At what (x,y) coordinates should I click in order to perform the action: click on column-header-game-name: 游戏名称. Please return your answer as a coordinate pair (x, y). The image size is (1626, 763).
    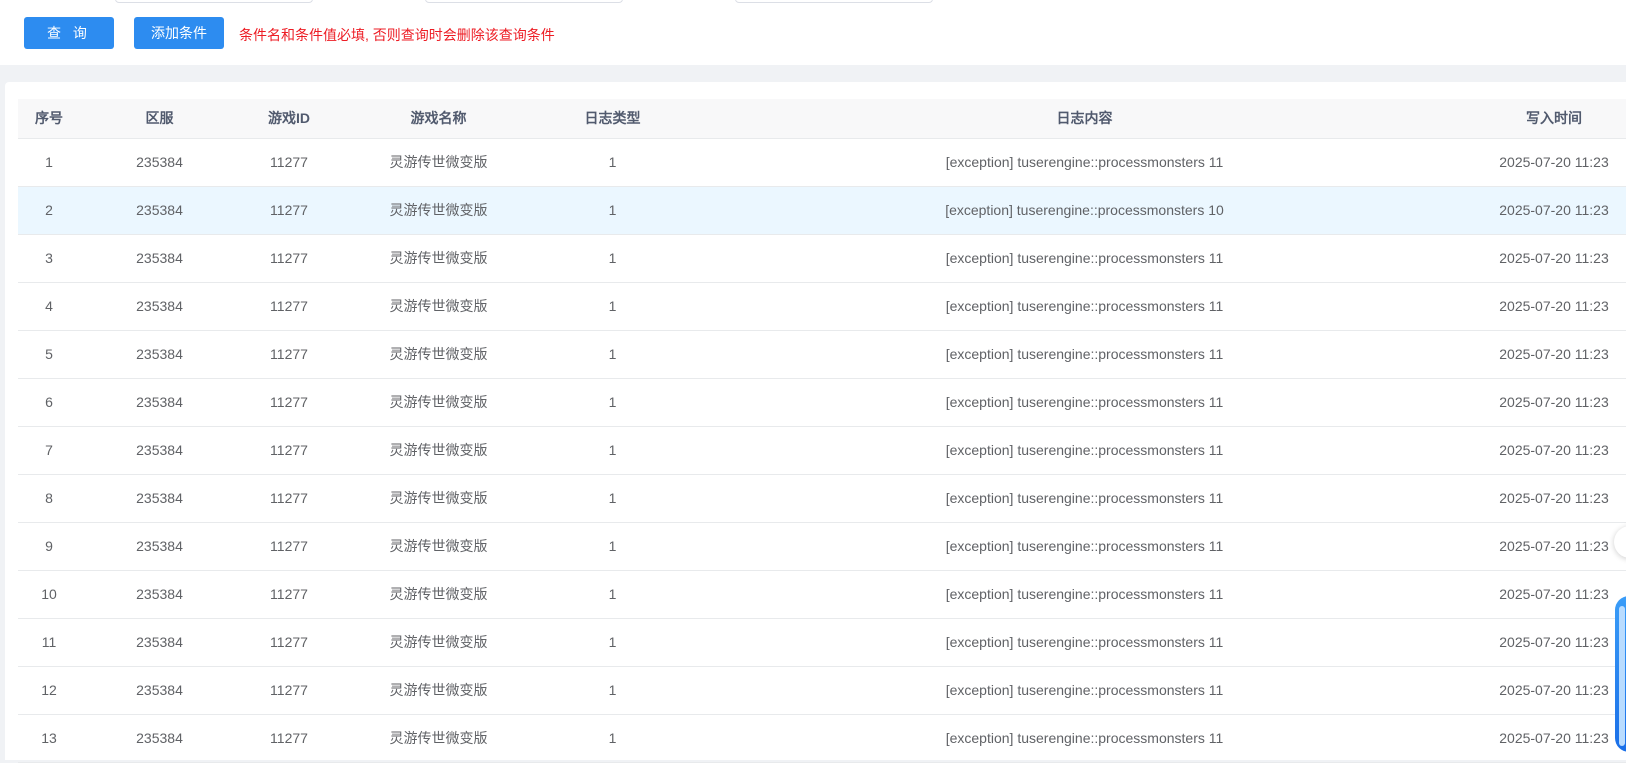
    Looking at the image, I should click on (438, 119).